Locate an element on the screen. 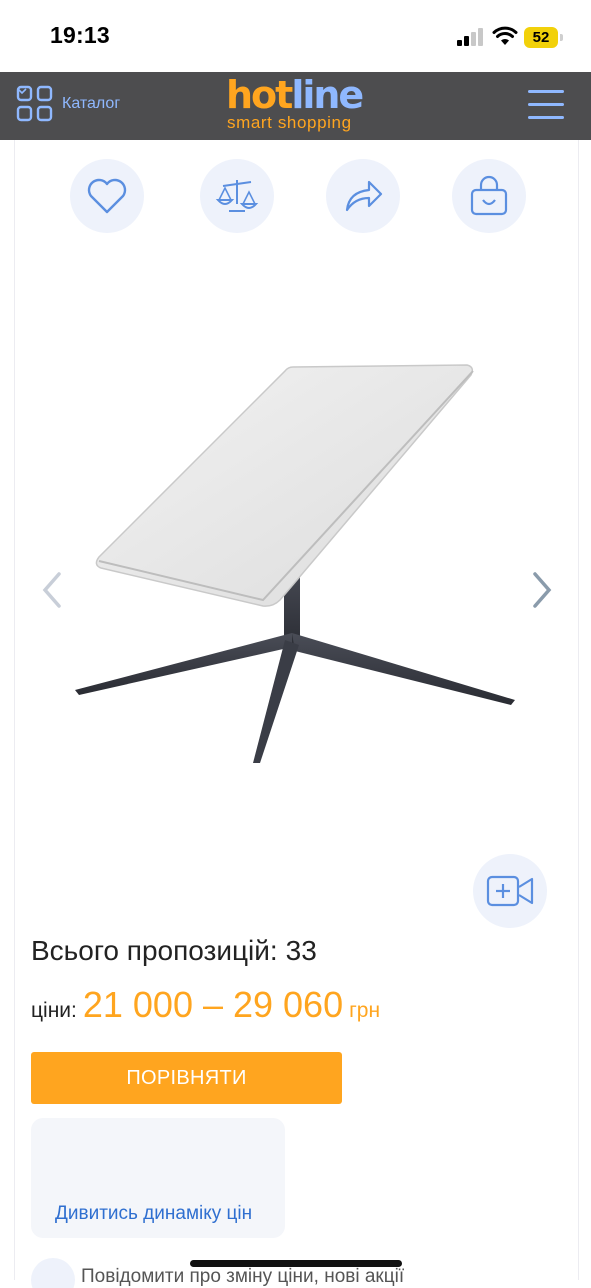 The height and width of the screenshot is (1288, 591). share-icon is located at coordinates (364, 196).